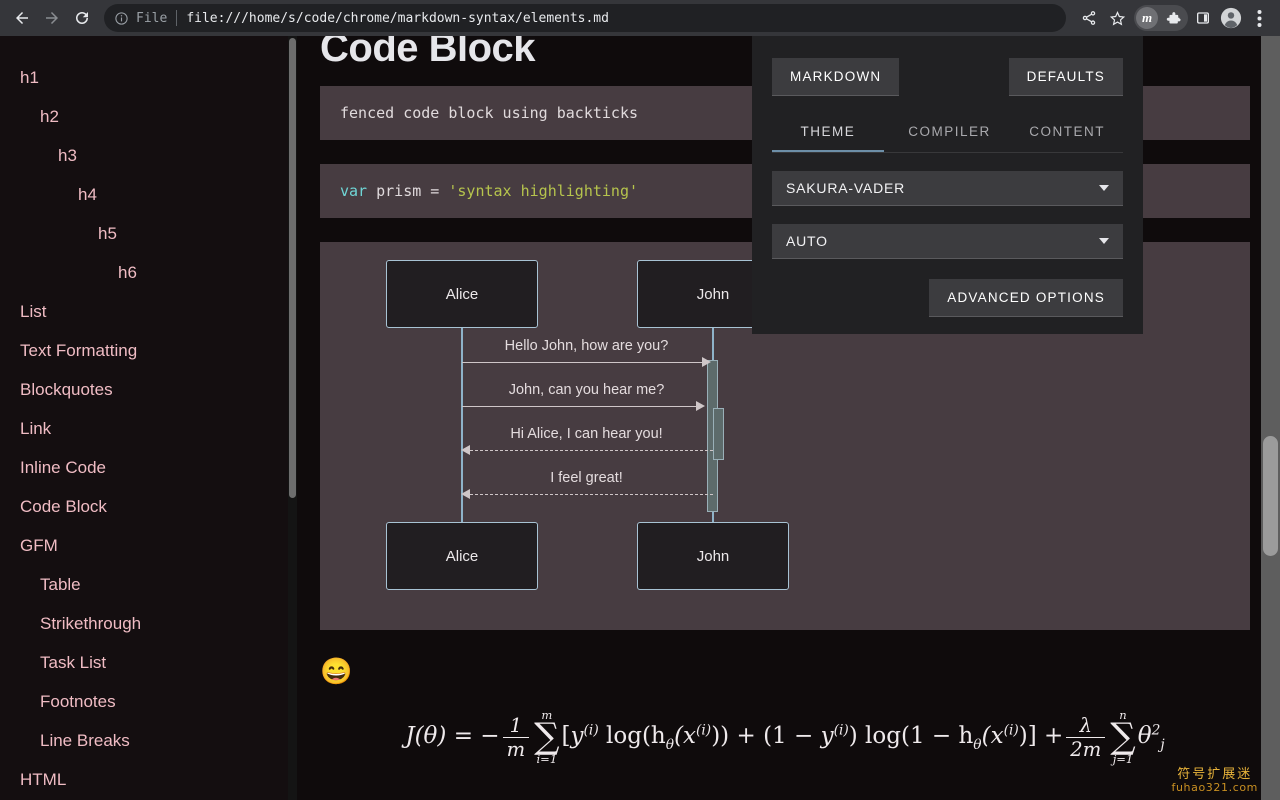  I want to click on math-sup-i-1: (i), so click(591, 730).